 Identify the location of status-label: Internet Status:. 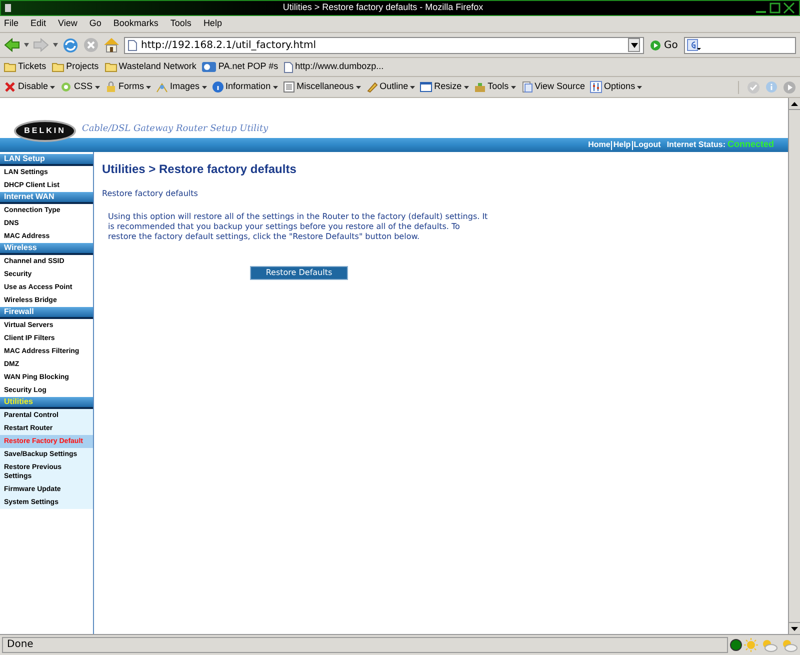
(696, 145).